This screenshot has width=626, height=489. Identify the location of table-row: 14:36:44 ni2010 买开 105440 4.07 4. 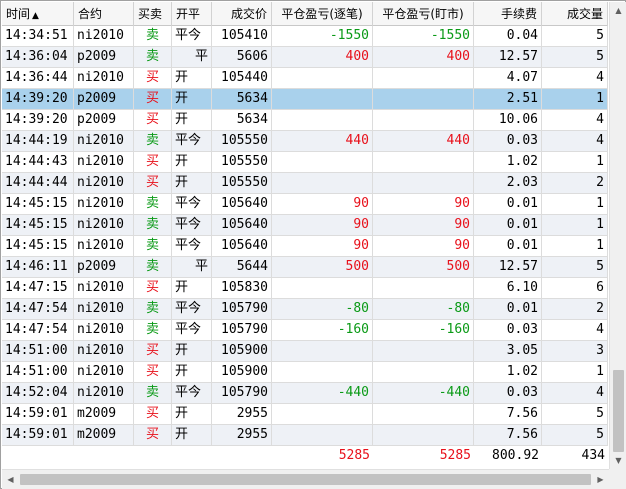
(305, 78).